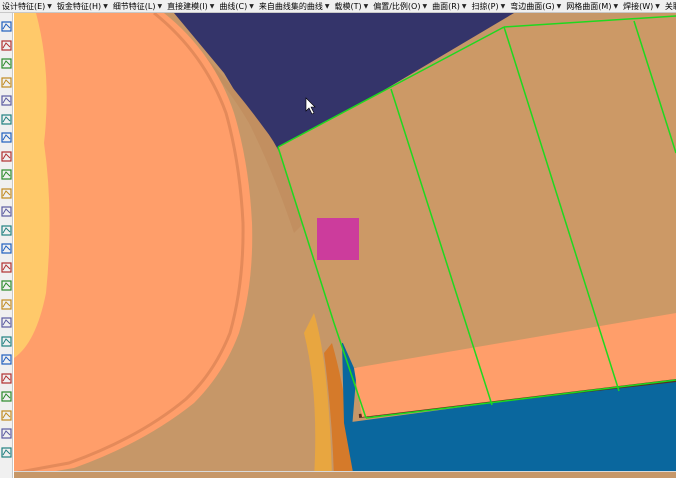 This screenshot has width=676, height=478. I want to click on menu-item-4: 曲线(C) ▼, so click(236, 6).